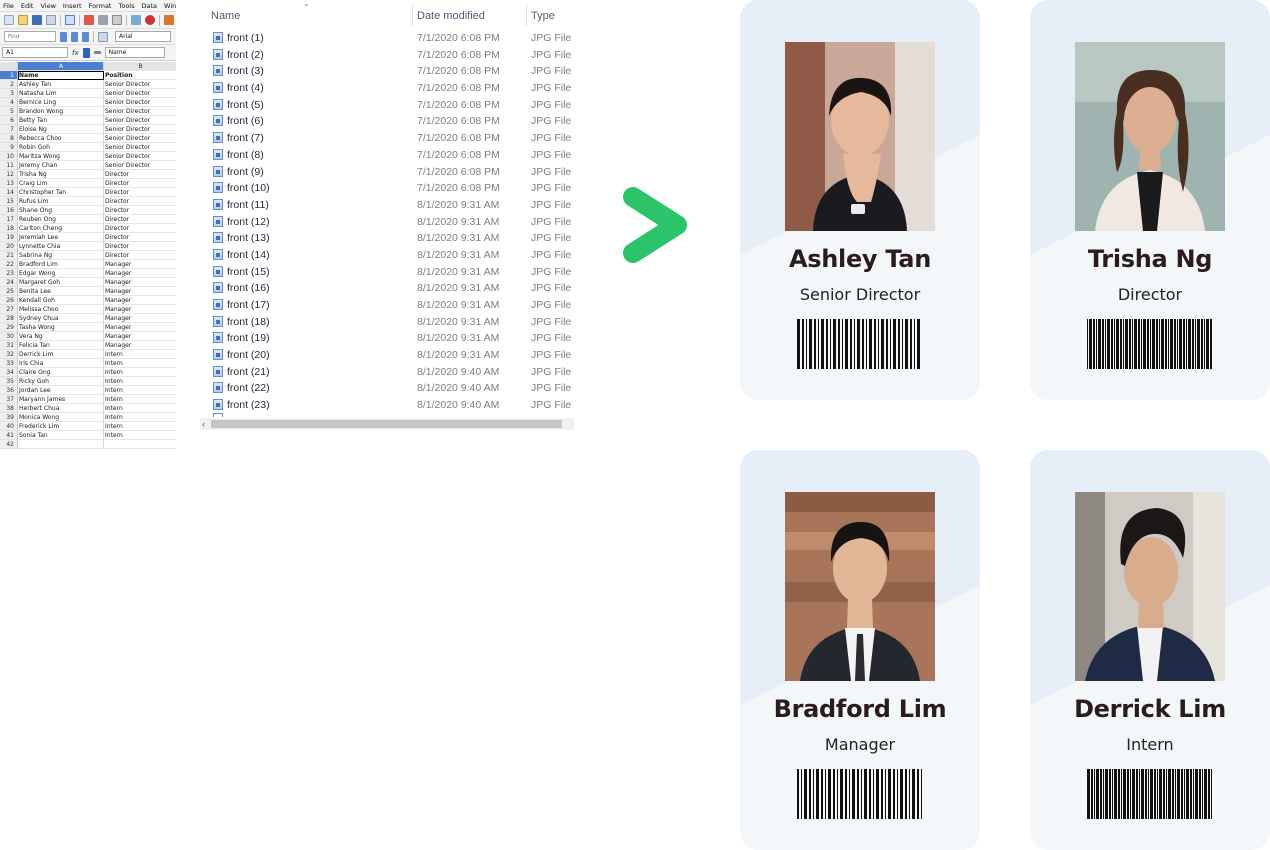 Image resolution: width=1270 pixels, height=850 pixels. I want to click on row-header: 25, so click(9, 291).